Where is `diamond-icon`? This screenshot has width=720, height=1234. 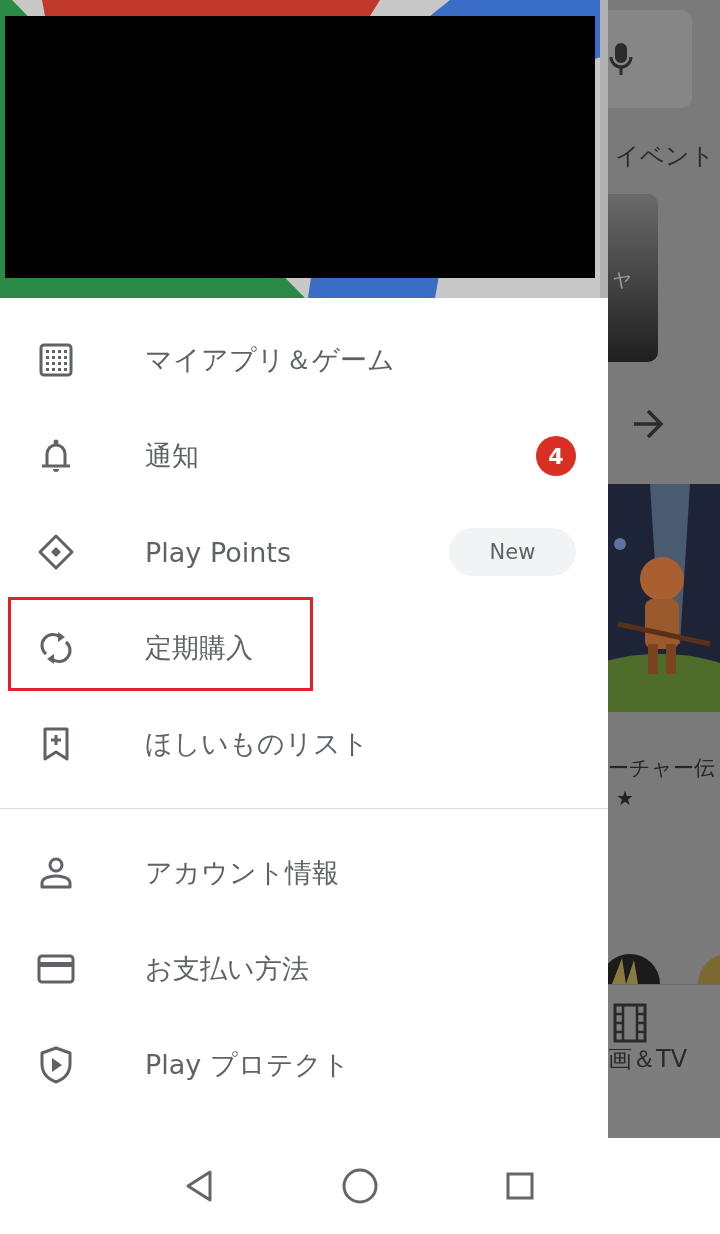
diamond-icon is located at coordinates (56, 552).